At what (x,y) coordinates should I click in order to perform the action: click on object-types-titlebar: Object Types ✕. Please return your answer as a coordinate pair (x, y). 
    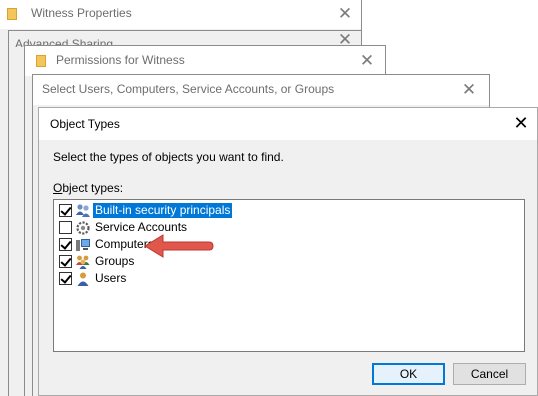
    Looking at the image, I should click on (288, 124).